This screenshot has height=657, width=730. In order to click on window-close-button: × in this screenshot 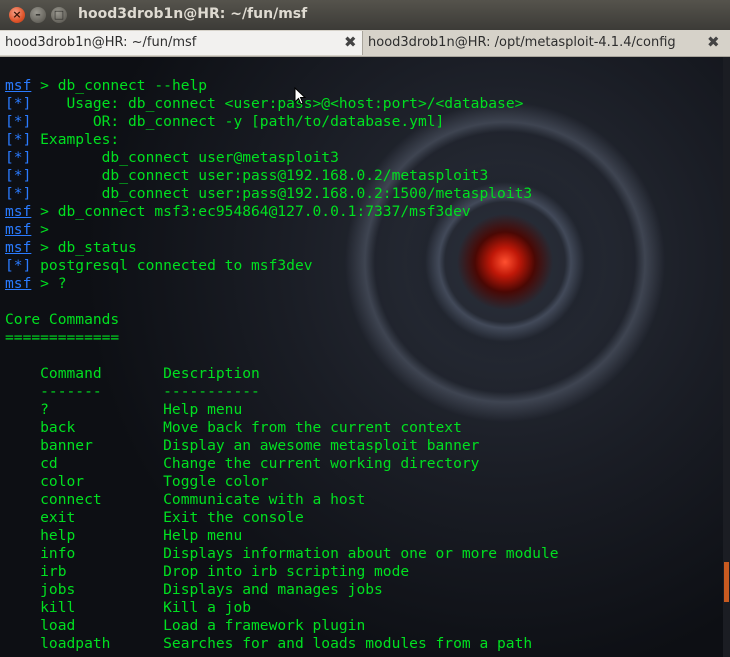, I will do `click(17, 15)`.